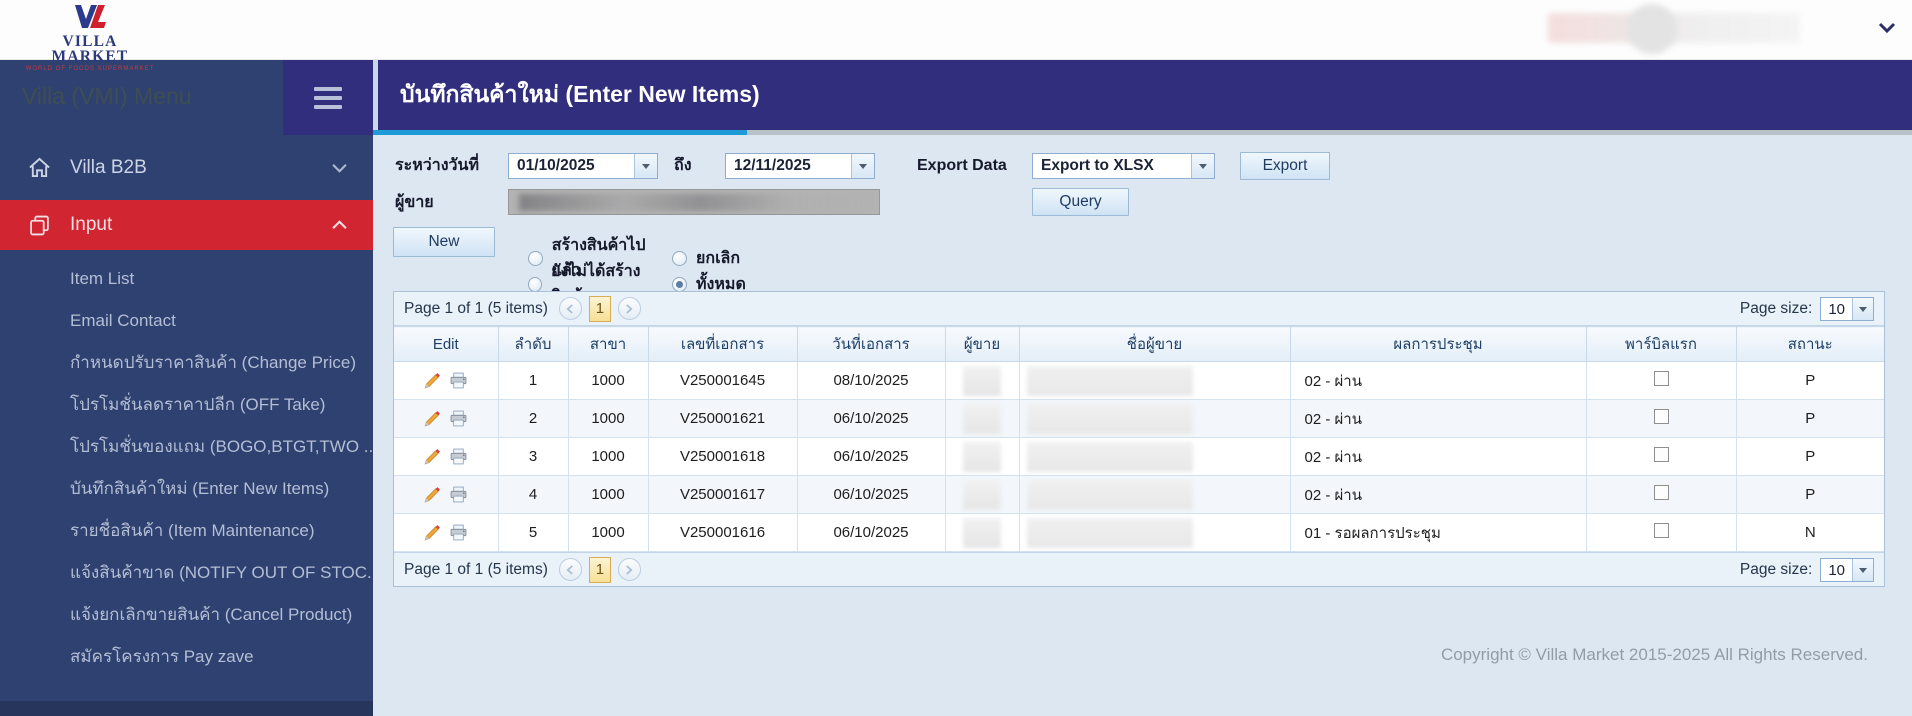  Describe the element at coordinates (1112, 166) in the screenshot. I see `export-format-value: Export to XLSX` at that location.